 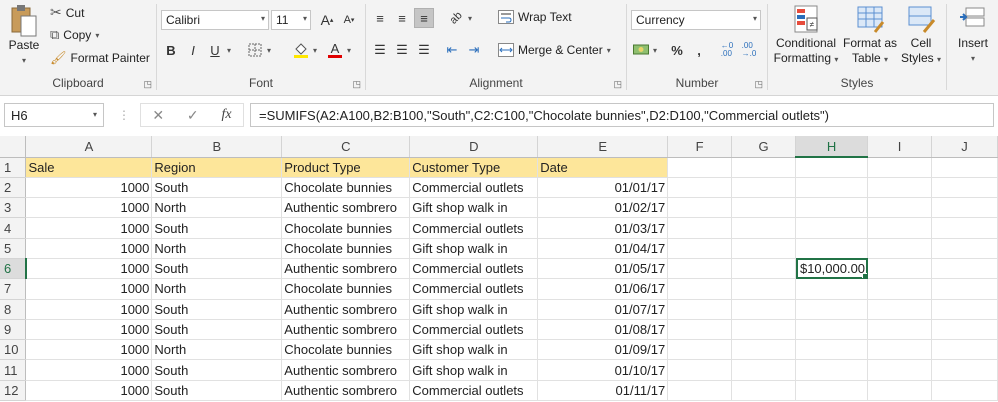 I want to click on font-launcher-icon: ◳, so click(x=356, y=84).